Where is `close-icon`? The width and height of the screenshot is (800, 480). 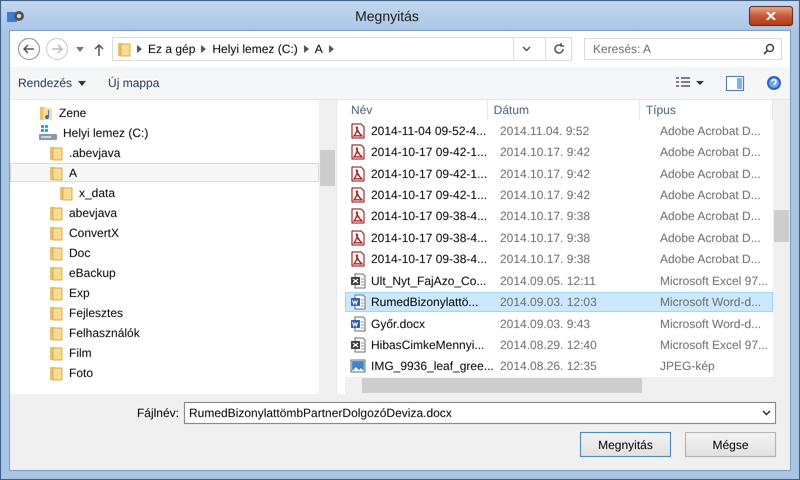
close-icon is located at coordinates (771, 16).